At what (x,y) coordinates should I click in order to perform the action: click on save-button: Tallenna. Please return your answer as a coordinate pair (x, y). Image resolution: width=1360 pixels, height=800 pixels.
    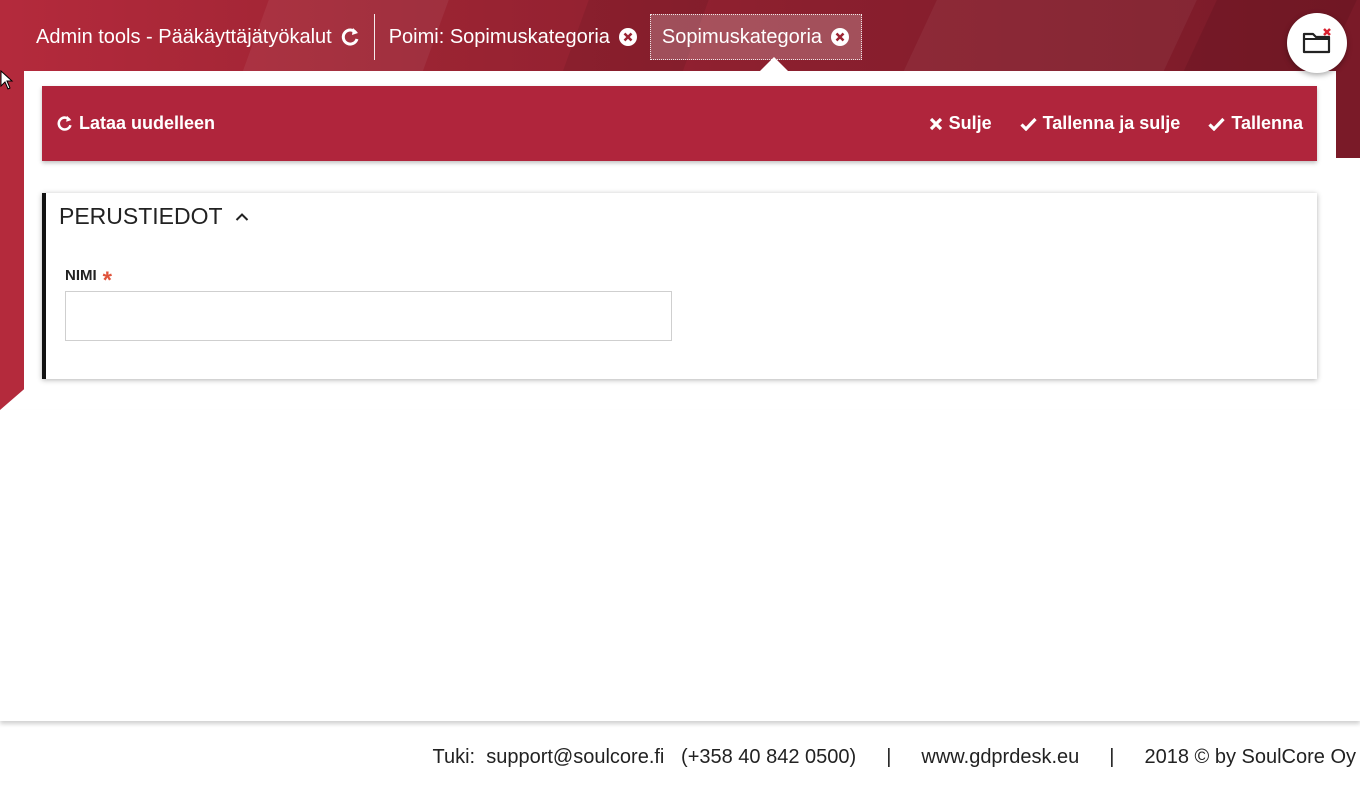
    Looking at the image, I should click on (1255, 123).